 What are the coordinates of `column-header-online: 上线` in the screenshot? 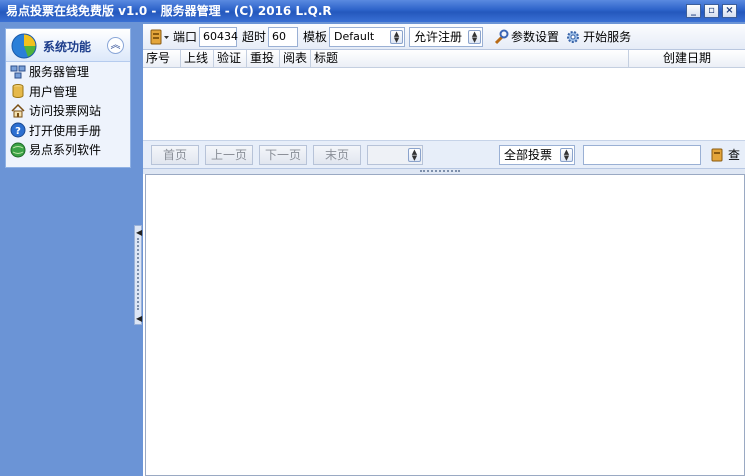 It's located at (197, 58).